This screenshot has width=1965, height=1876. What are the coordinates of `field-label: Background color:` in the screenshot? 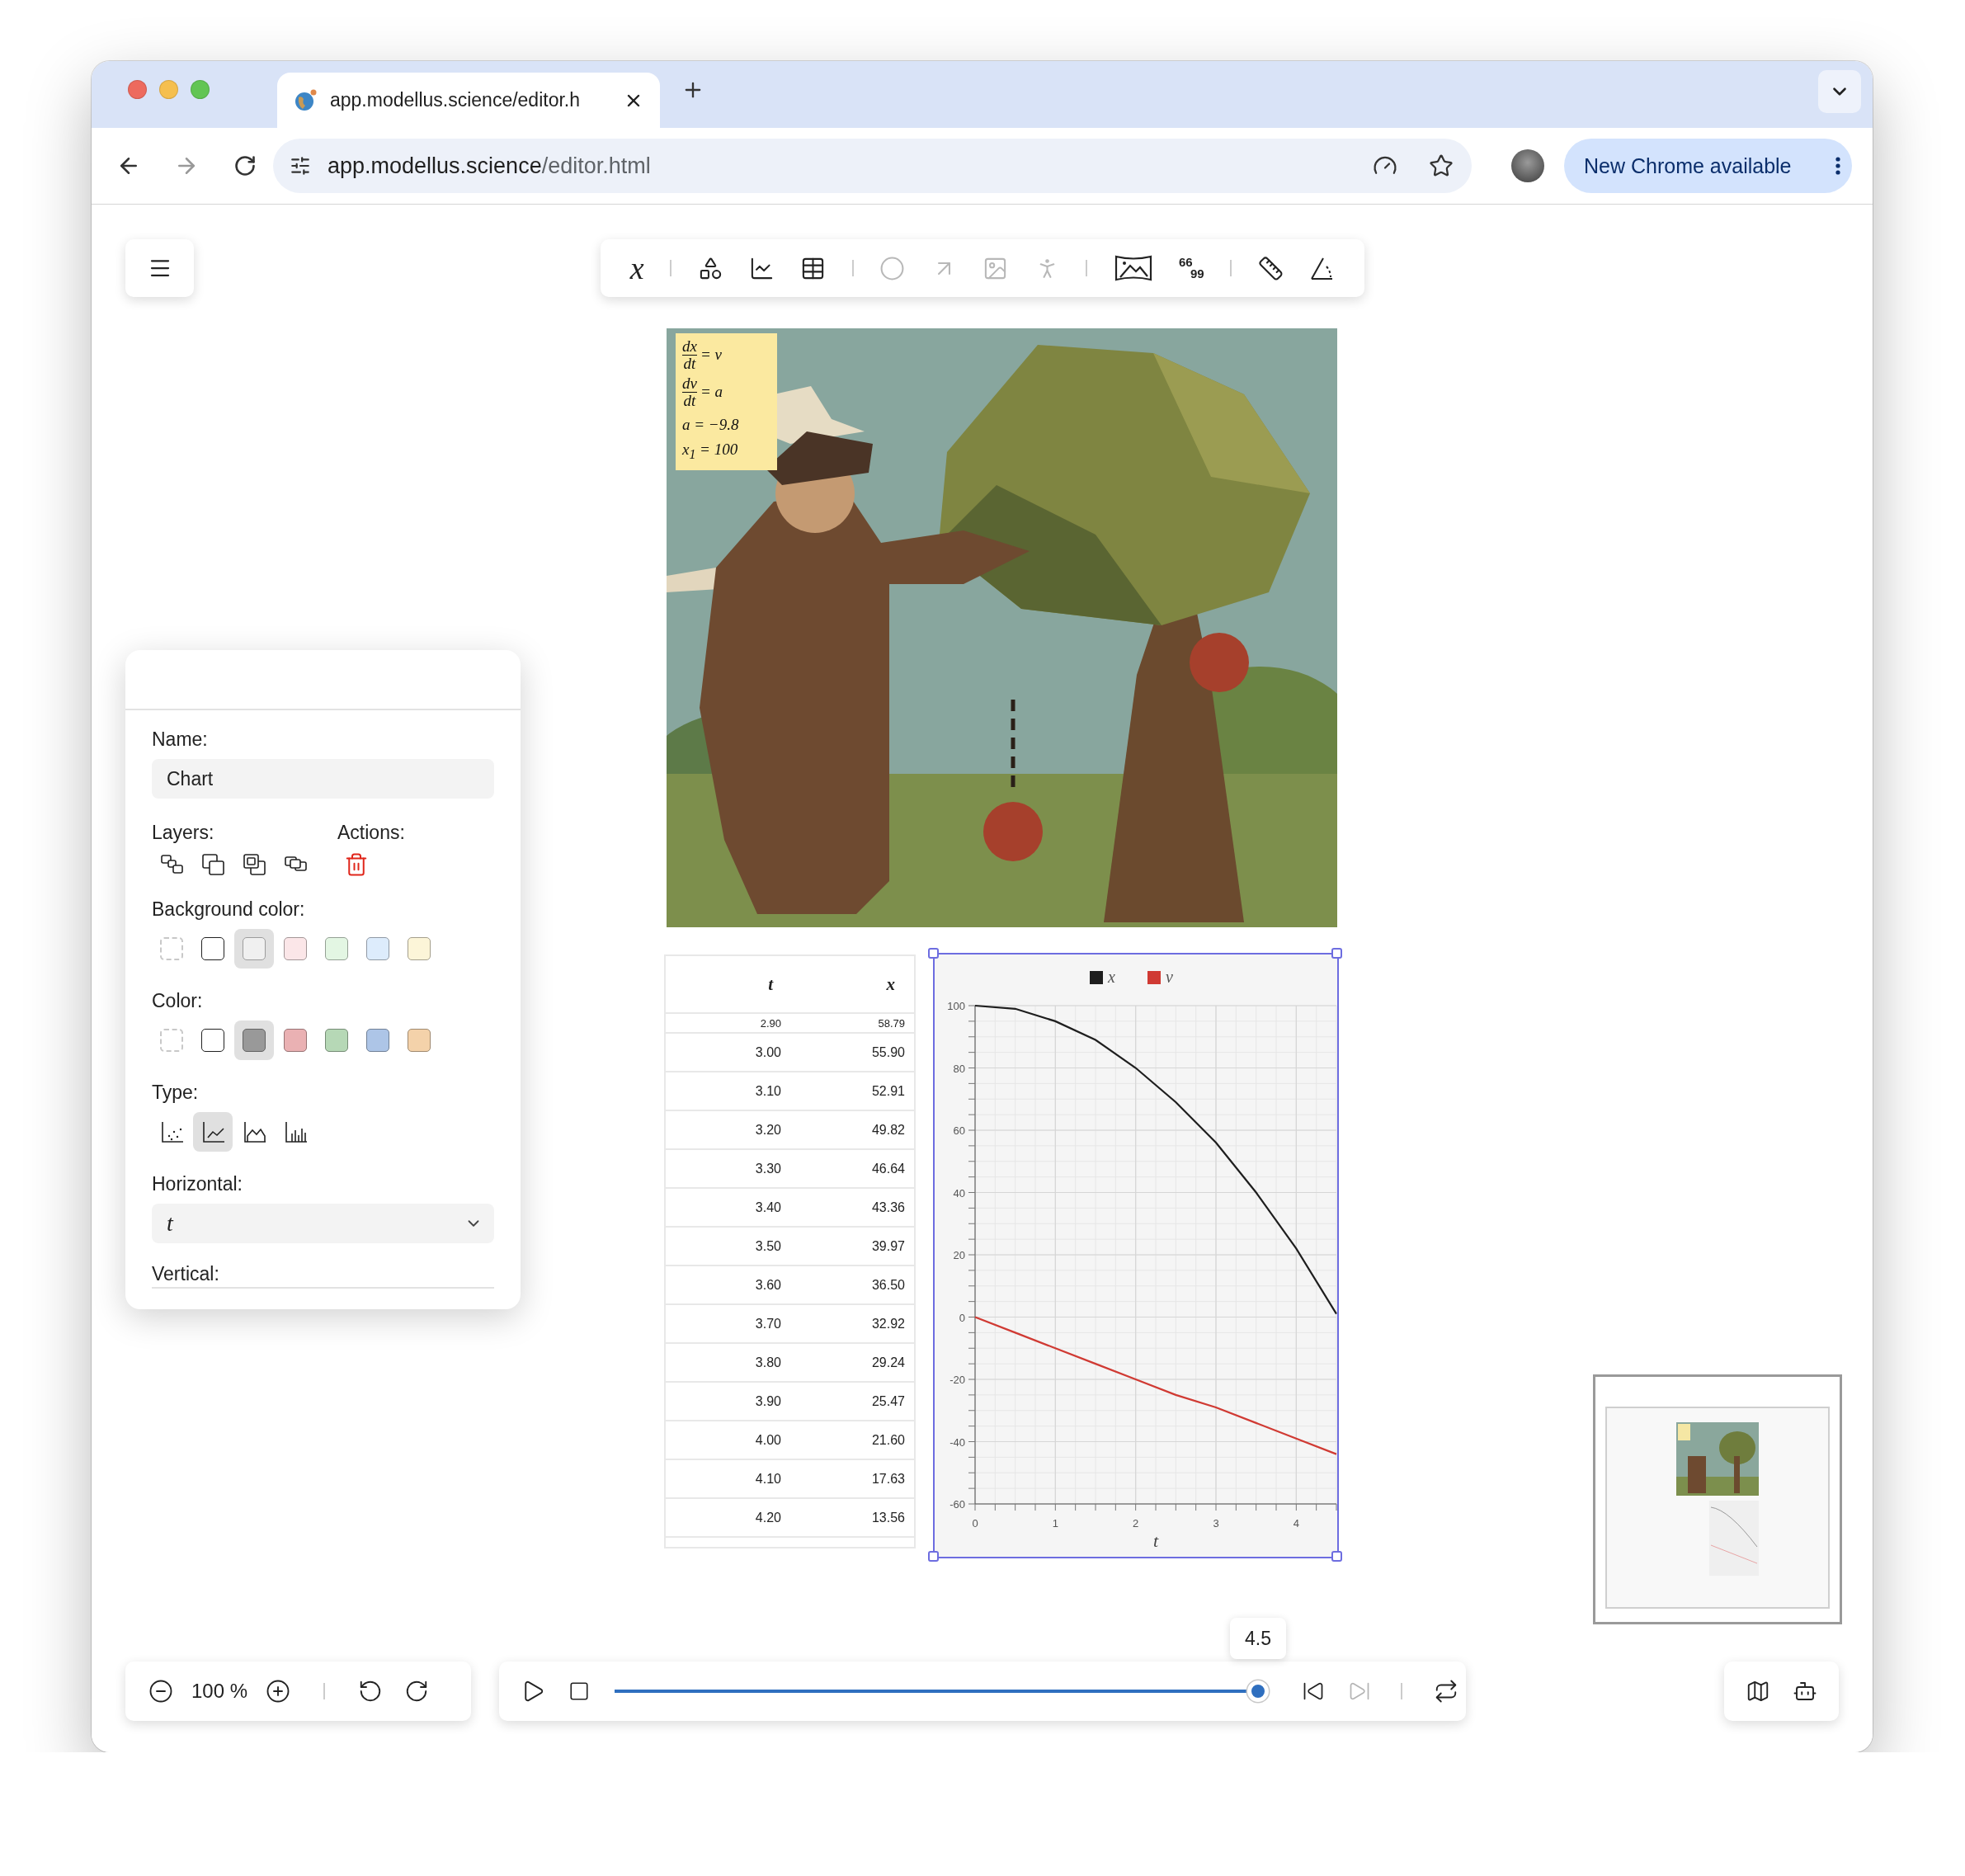 It's located at (229, 909).